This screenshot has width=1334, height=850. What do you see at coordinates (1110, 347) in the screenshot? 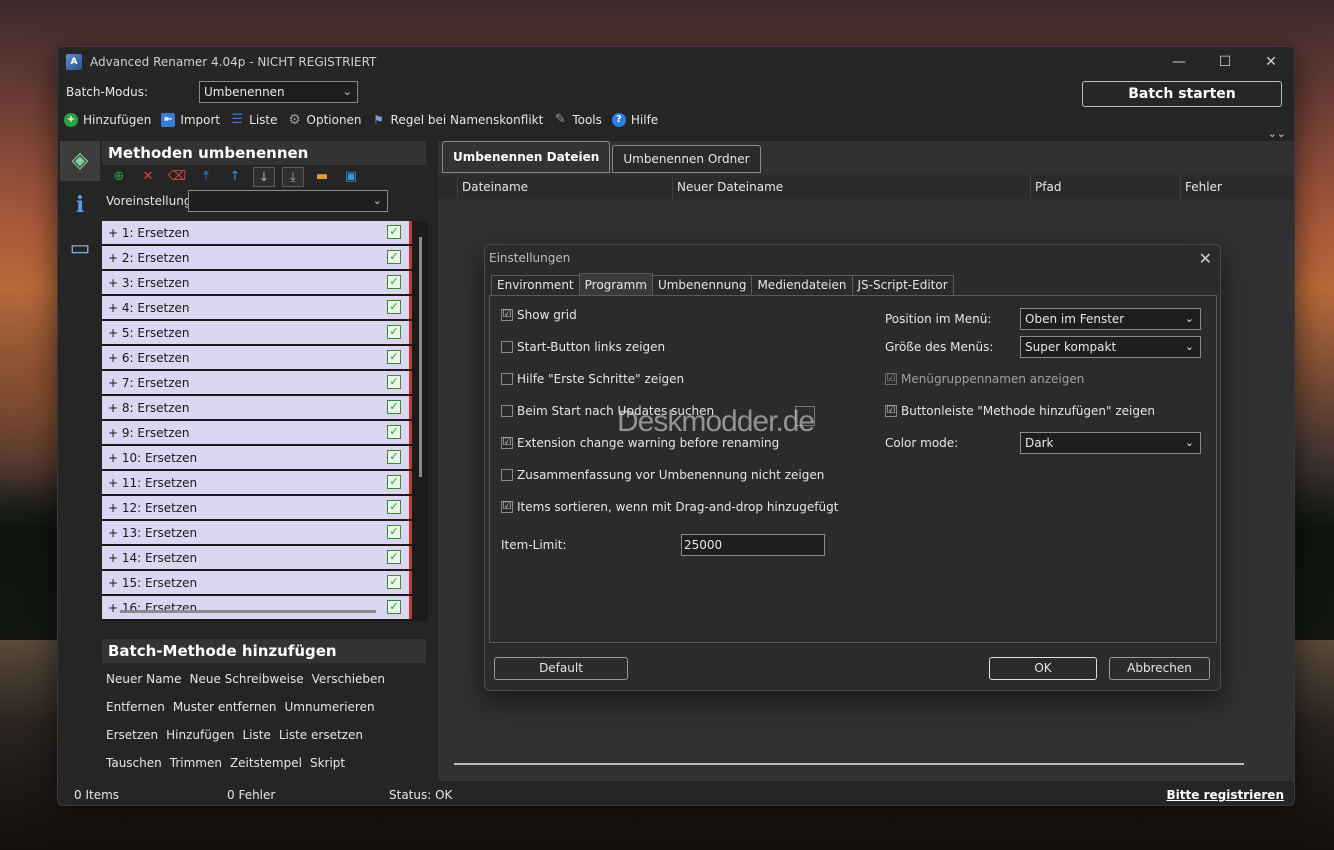
I see `menu-size-select: Super kompakt ⌄` at bounding box center [1110, 347].